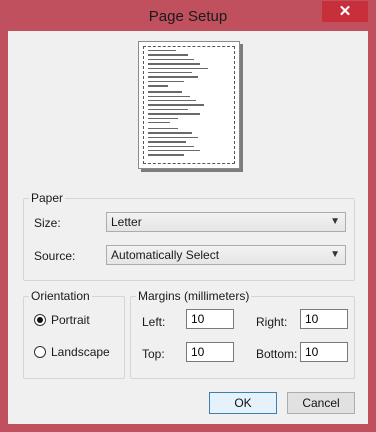  What do you see at coordinates (324, 319) in the screenshot?
I see `right-margin-field: 10` at bounding box center [324, 319].